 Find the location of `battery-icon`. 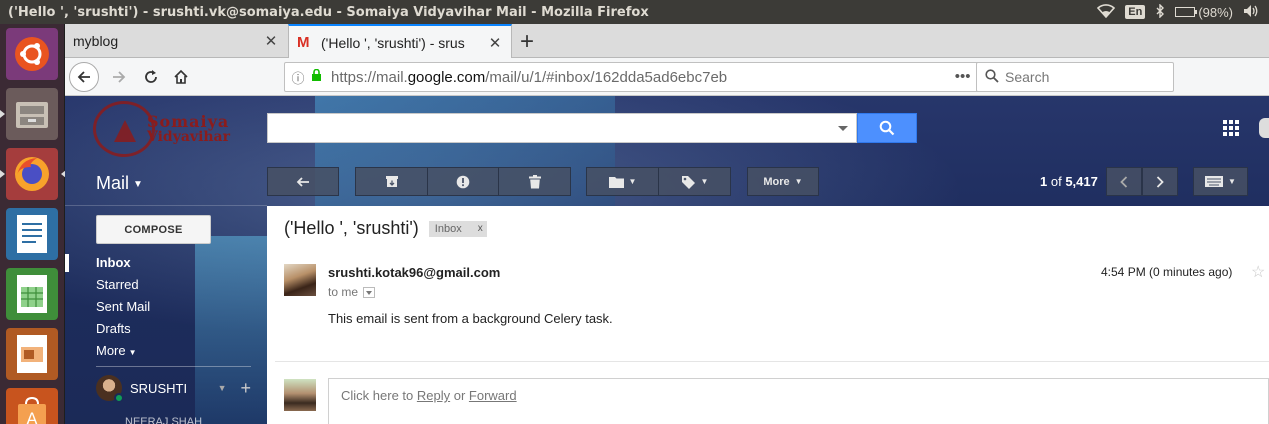

battery-icon is located at coordinates (1186, 12).